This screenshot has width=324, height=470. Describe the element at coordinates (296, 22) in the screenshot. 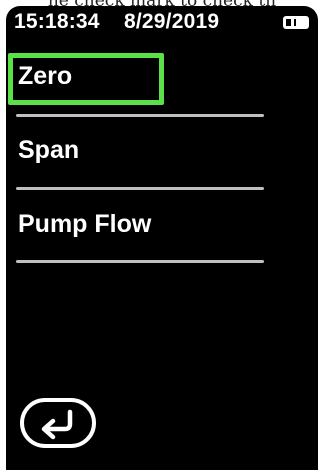

I see `battery-icon` at that location.